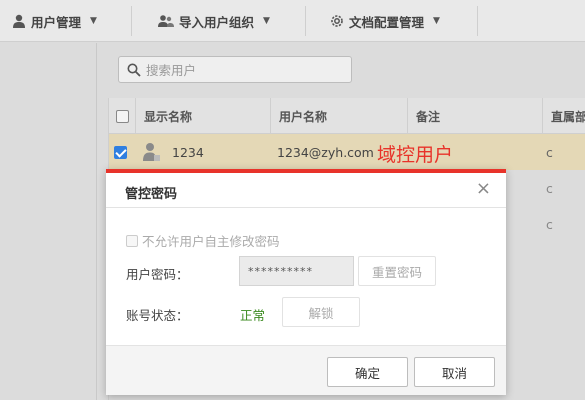 The height and width of the screenshot is (400, 585). Describe the element at coordinates (157, 274) in the screenshot. I see `password-label: 用户密码：` at that location.